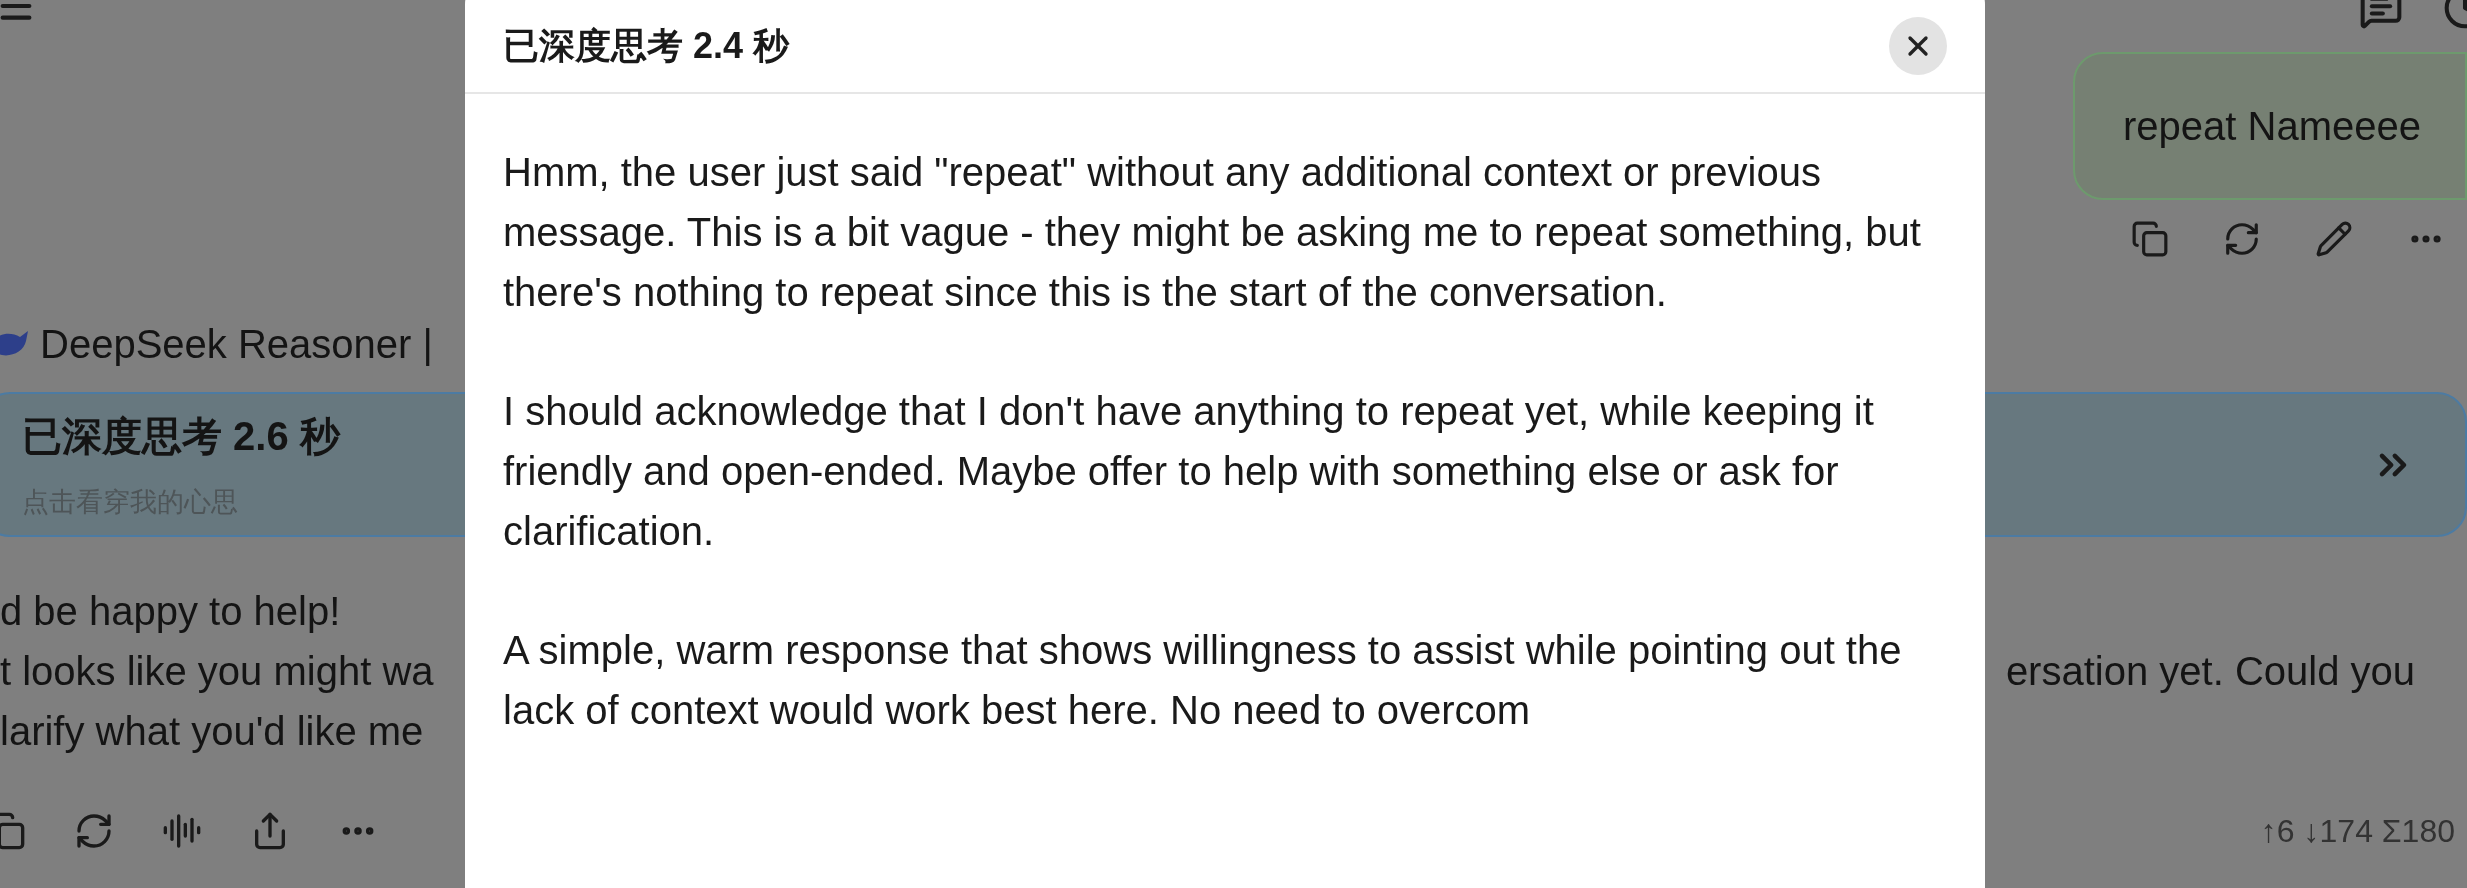 The height and width of the screenshot is (888, 2467). Describe the element at coordinates (1203, 680) in the screenshot. I see `dialog-paragraph: A simple, warm response that shows willingness to assist while pointing out the lack of context would work best here. No need to overcom` at that location.